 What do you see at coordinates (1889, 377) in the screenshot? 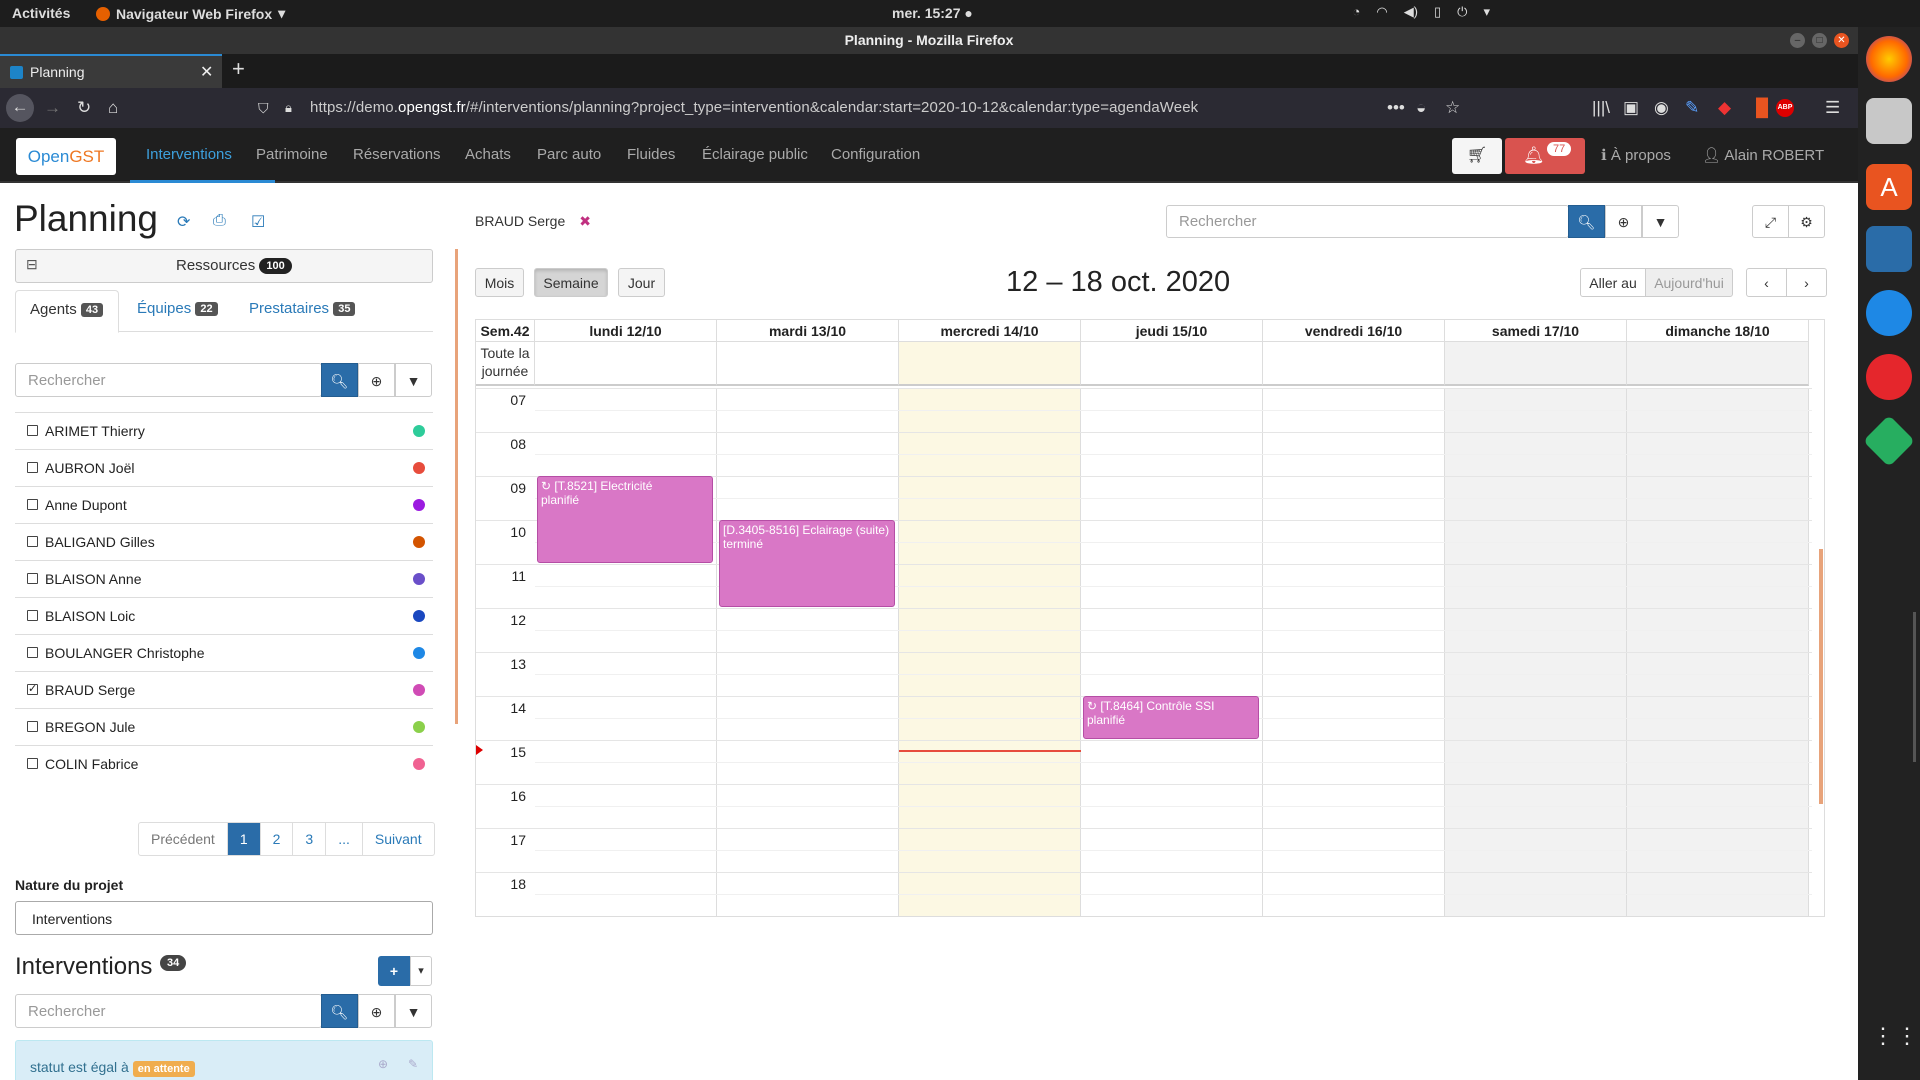
I see `opera-dock-icon` at bounding box center [1889, 377].